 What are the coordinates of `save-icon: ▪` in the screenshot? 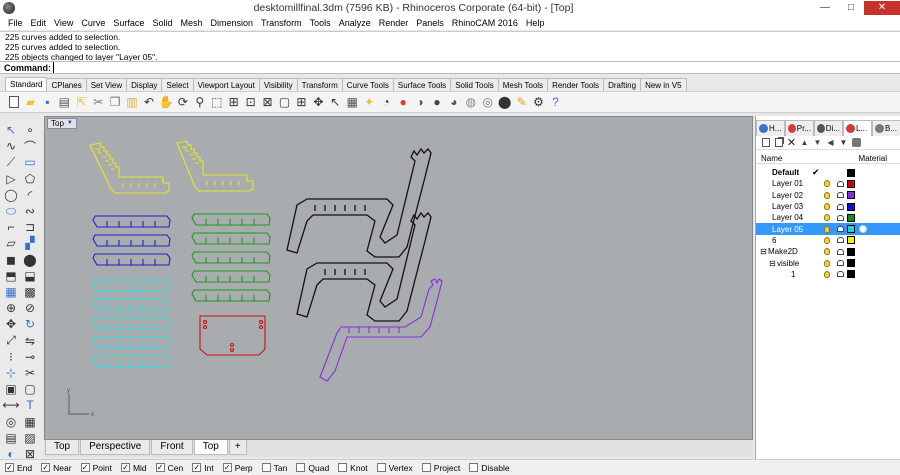 It's located at (47, 102).